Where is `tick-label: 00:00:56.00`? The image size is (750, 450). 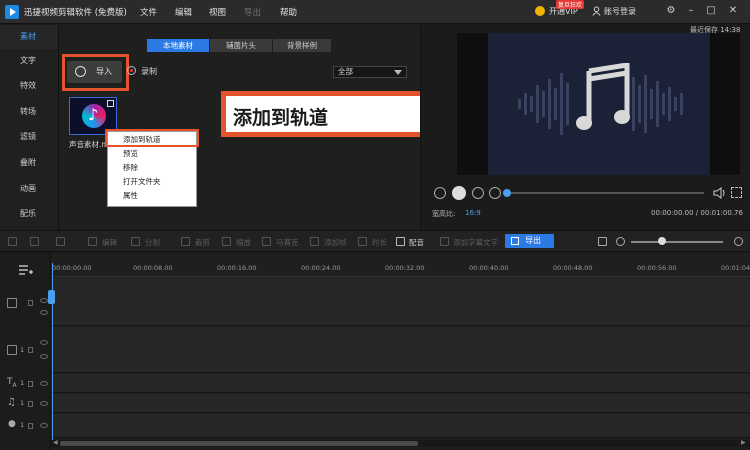
tick-label: 00:00:56.00 is located at coordinates (657, 268).